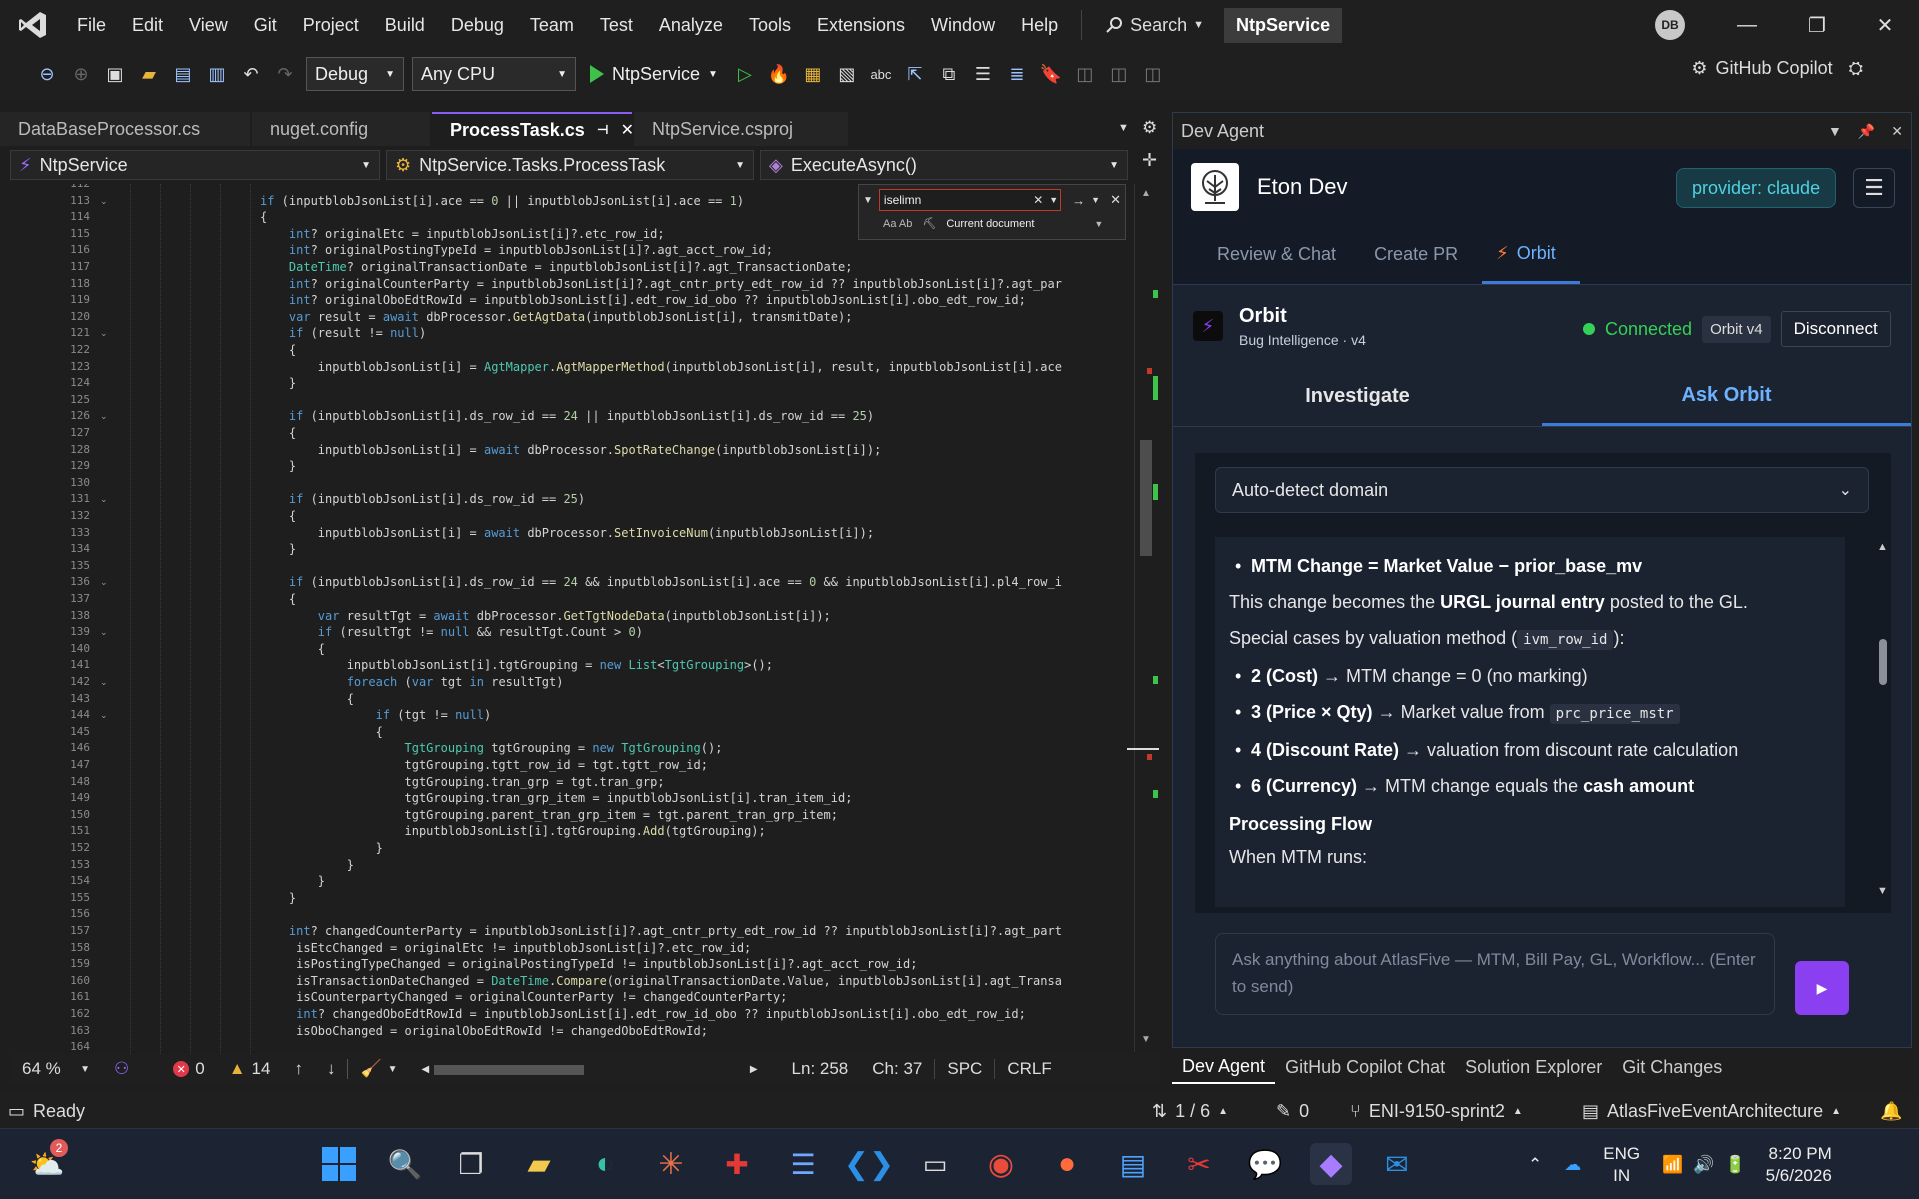 The width and height of the screenshot is (1919, 1199). What do you see at coordinates (897, 224) in the screenshot?
I see `match-options-label: Aa Ab` at bounding box center [897, 224].